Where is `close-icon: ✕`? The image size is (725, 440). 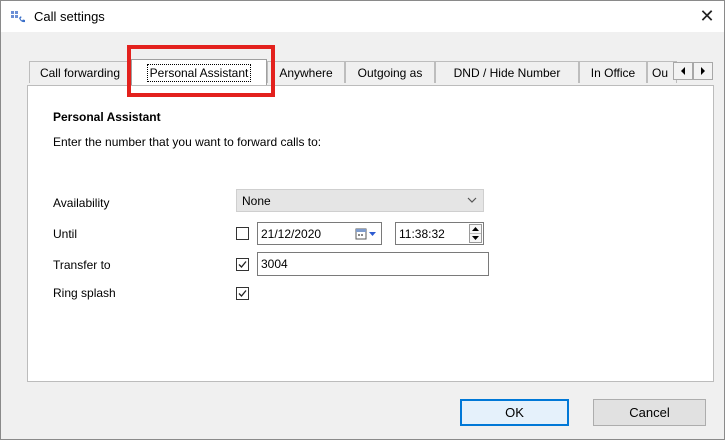 close-icon: ✕ is located at coordinates (707, 16).